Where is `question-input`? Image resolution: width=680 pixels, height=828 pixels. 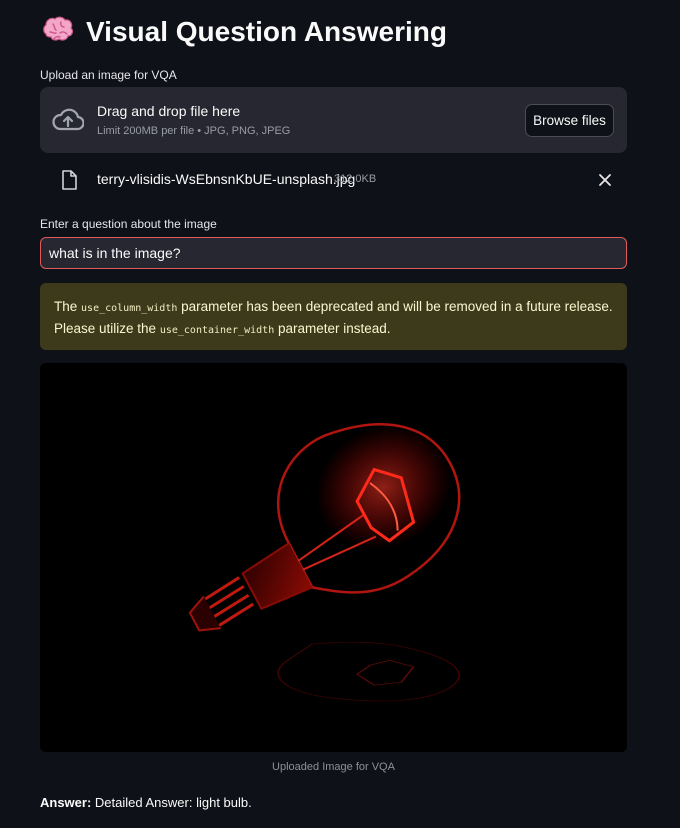 question-input is located at coordinates (333, 253).